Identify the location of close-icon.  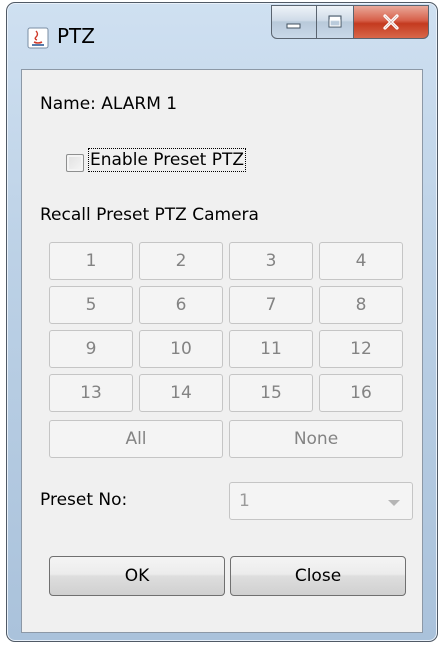
(391, 22).